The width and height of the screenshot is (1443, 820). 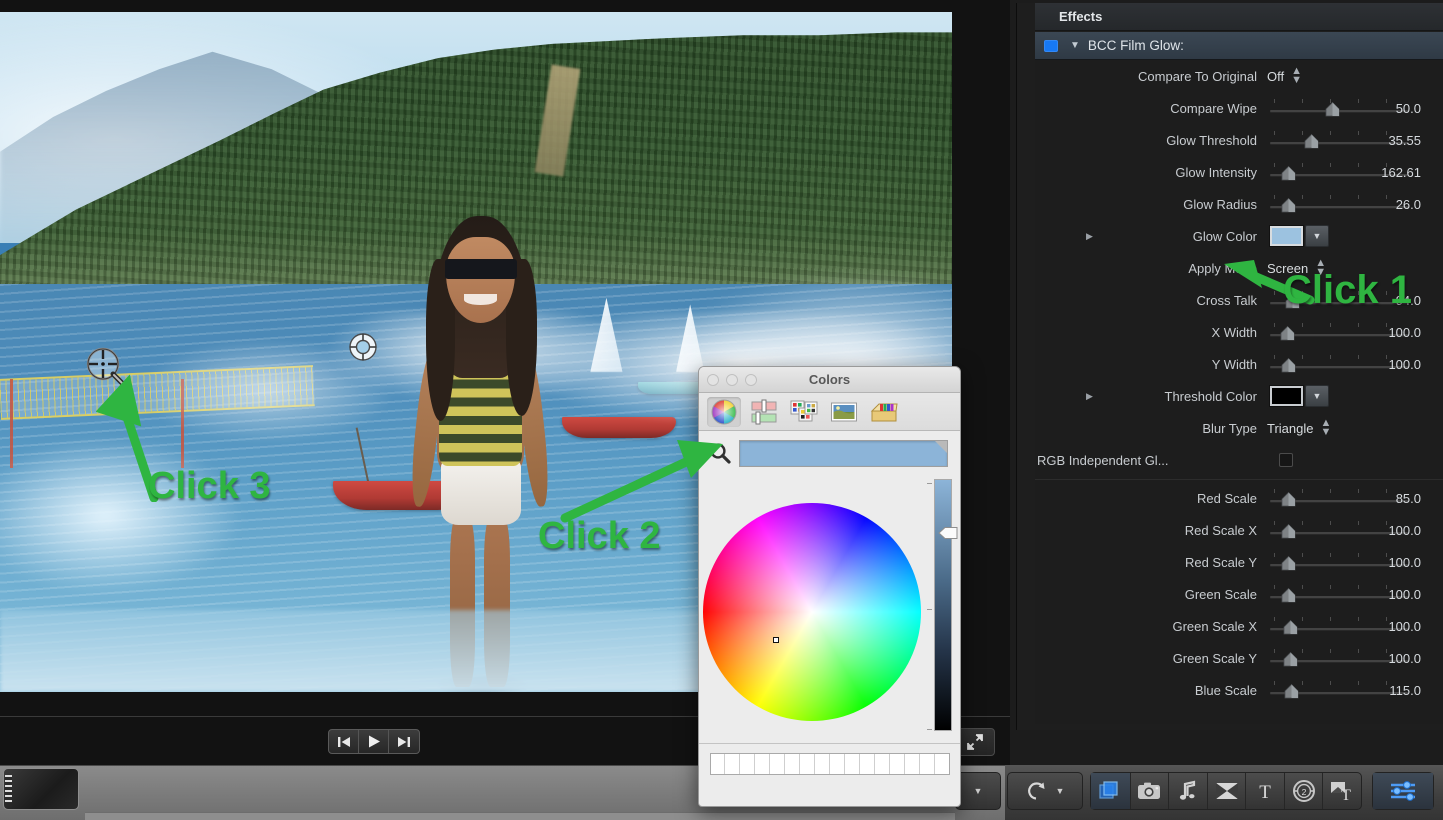 What do you see at coordinates (724, 411) in the screenshot?
I see `color-wheel-tool` at bounding box center [724, 411].